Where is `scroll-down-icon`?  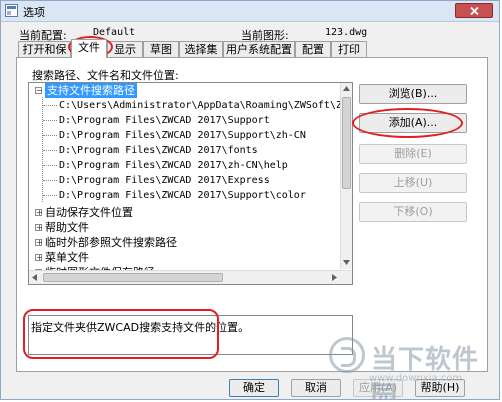 scroll-down-icon is located at coordinates (346, 262).